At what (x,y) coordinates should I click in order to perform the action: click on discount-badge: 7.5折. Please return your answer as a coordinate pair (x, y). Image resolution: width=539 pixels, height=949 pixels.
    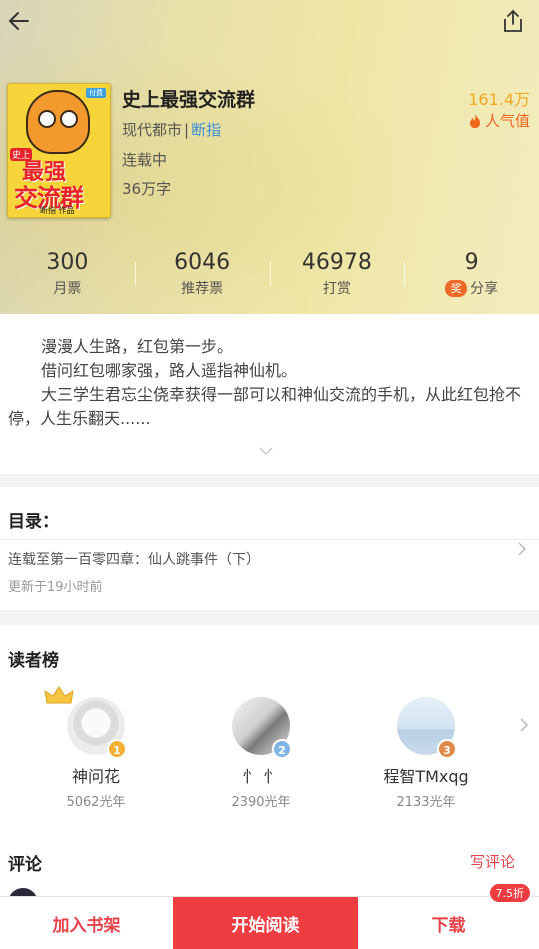
    Looking at the image, I should click on (509, 893).